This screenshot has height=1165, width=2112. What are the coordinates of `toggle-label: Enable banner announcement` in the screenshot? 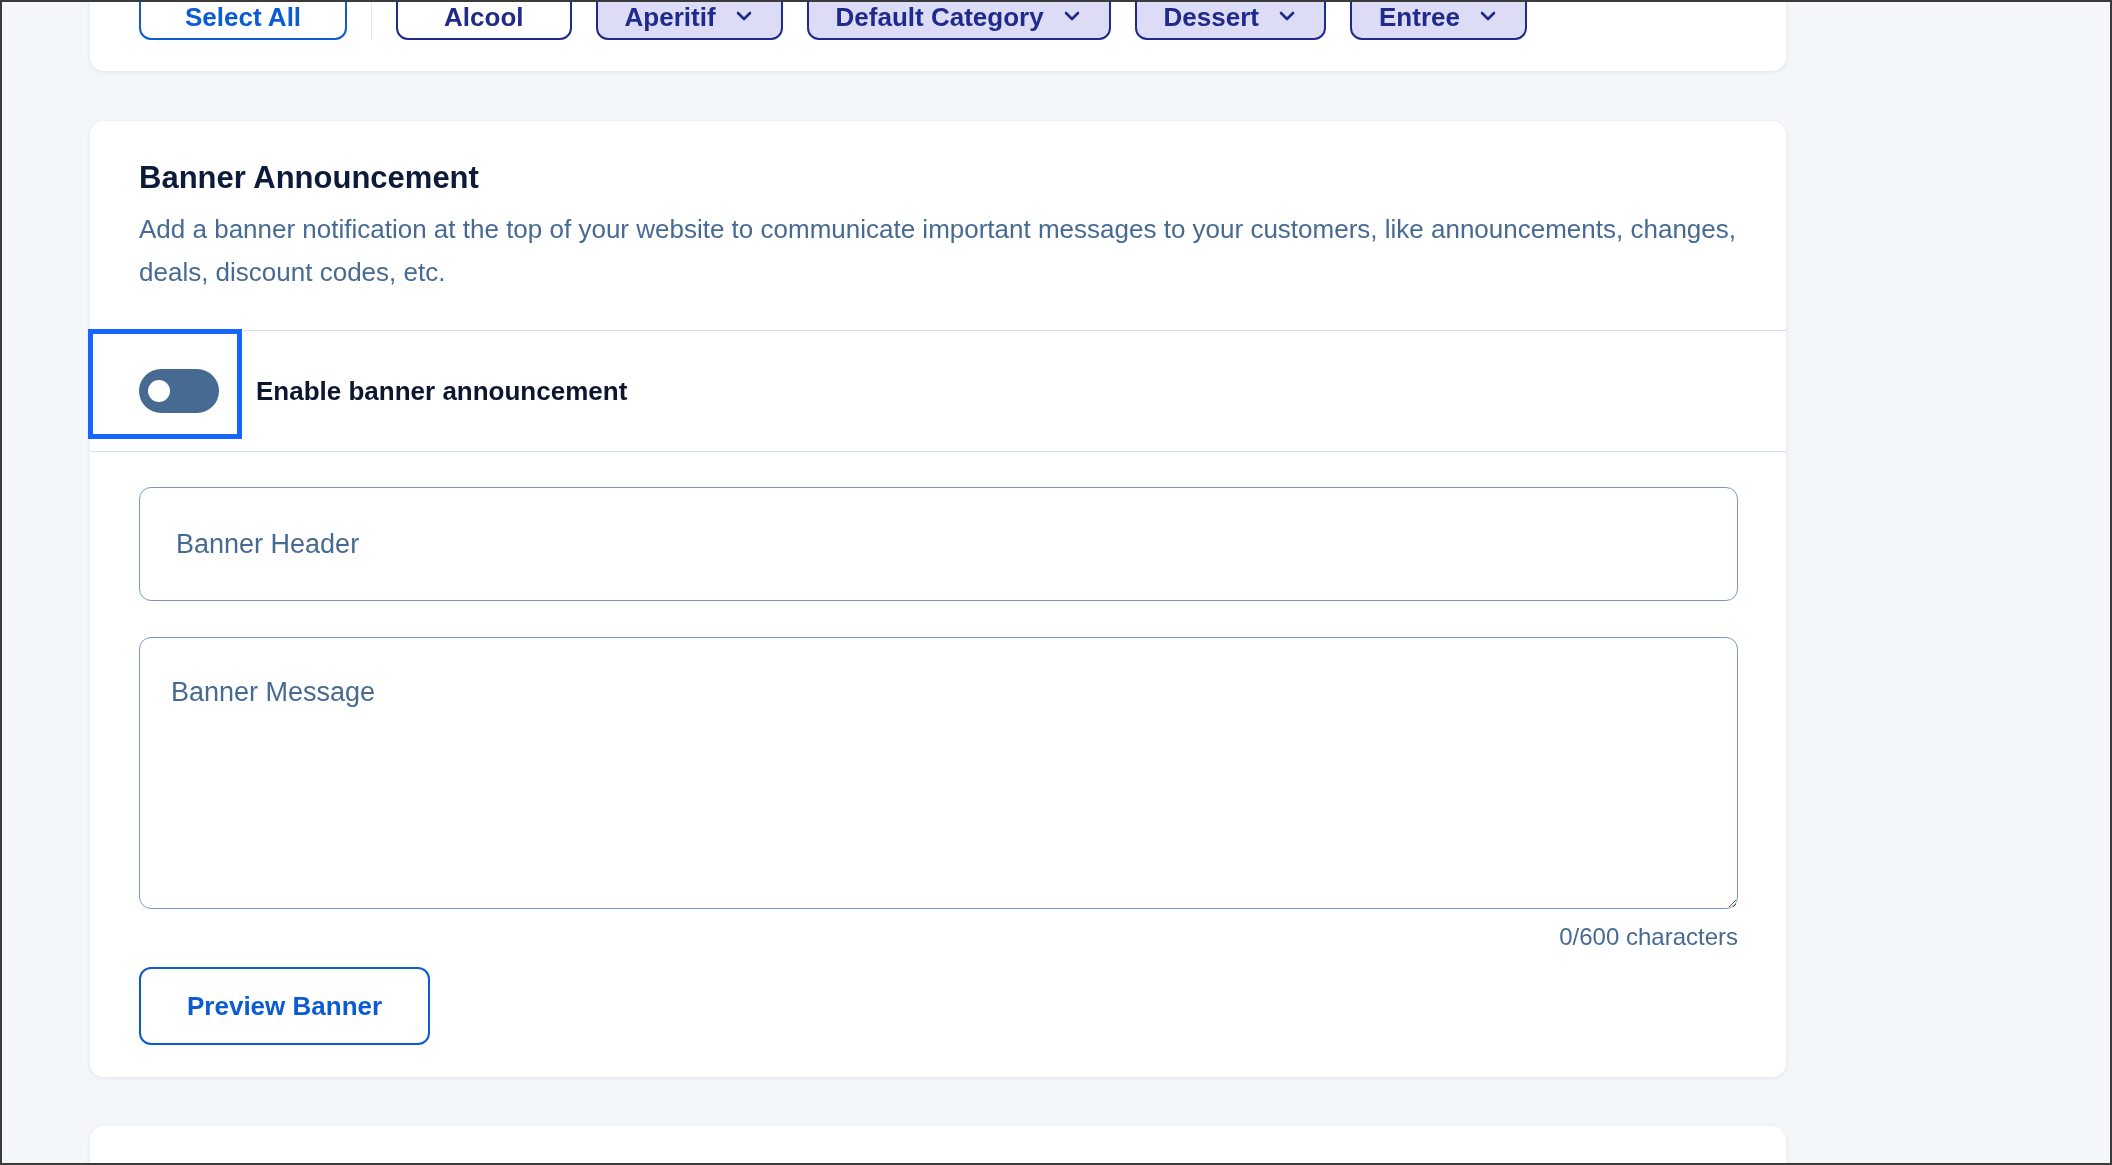 It's located at (442, 391).